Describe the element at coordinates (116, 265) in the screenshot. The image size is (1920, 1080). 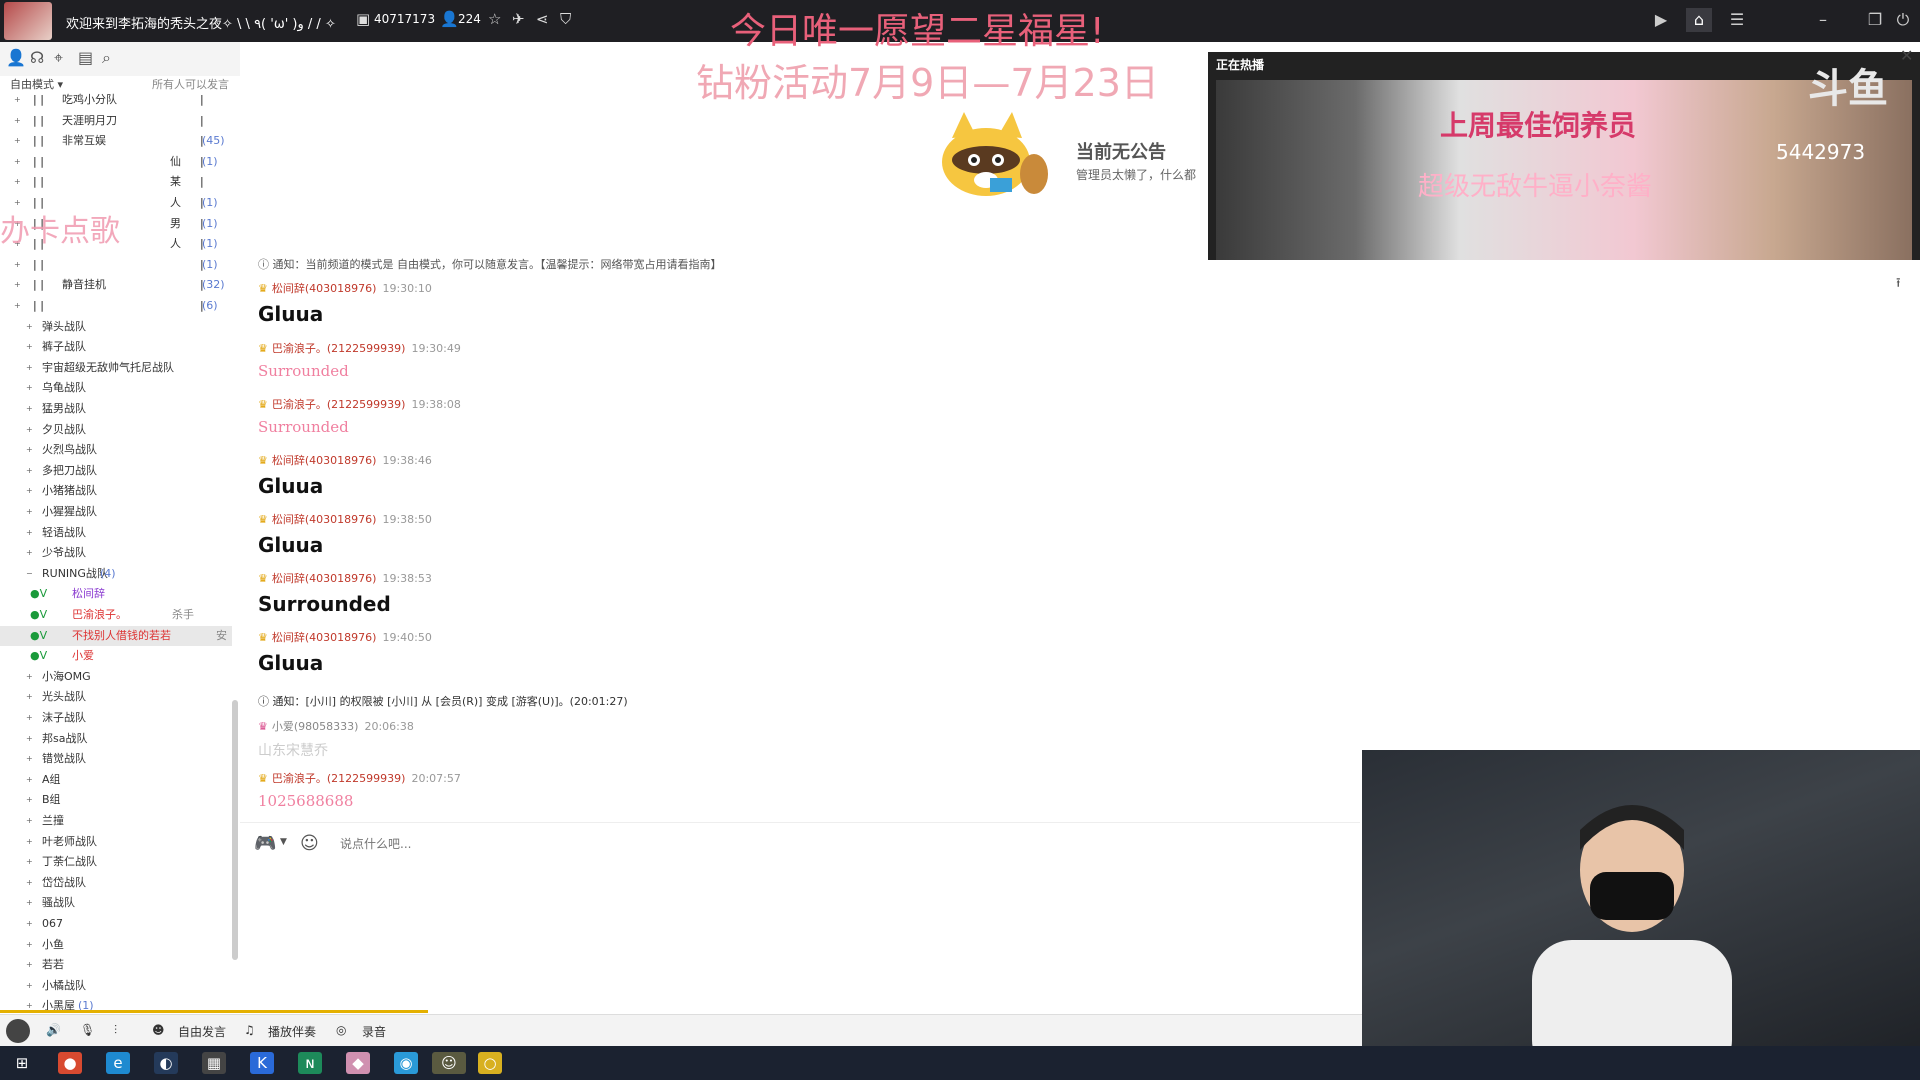
I see `channel-row: + | | | (1)` at that location.